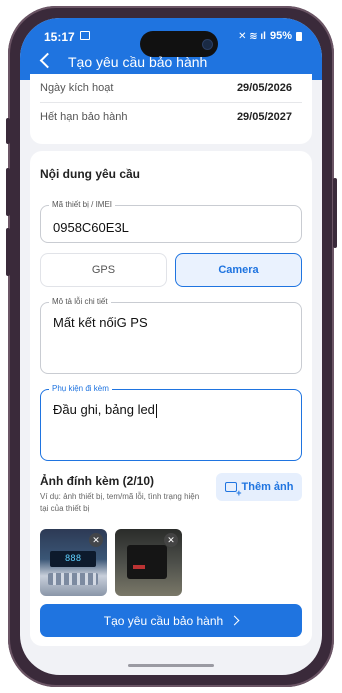 This screenshot has height=693, width=342. I want to click on battery-level: 95%, so click(280, 36).